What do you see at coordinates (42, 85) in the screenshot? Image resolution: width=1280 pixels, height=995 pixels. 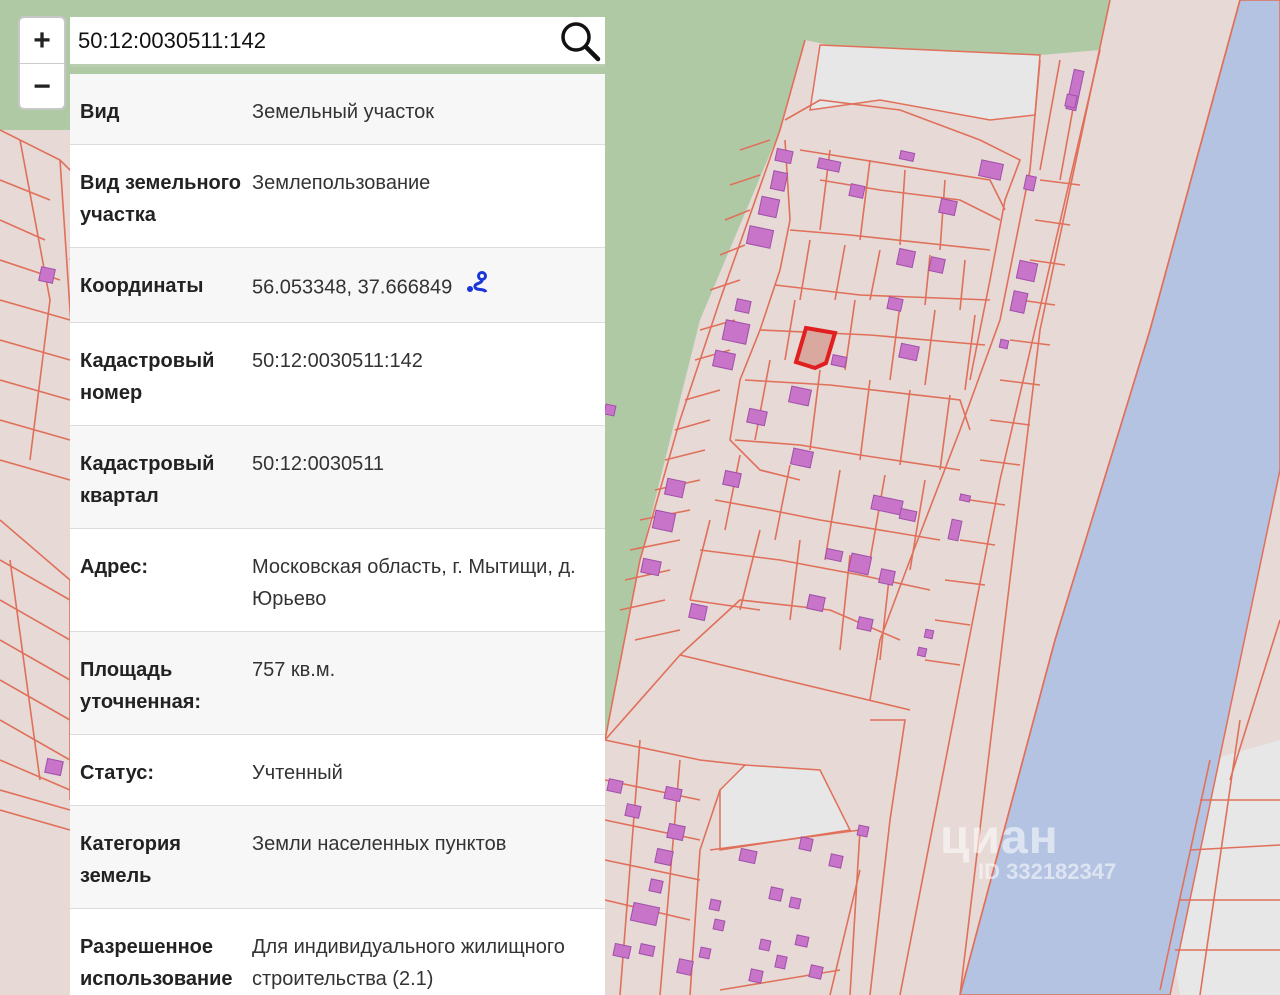 I see `zoom-out-button: −` at bounding box center [42, 85].